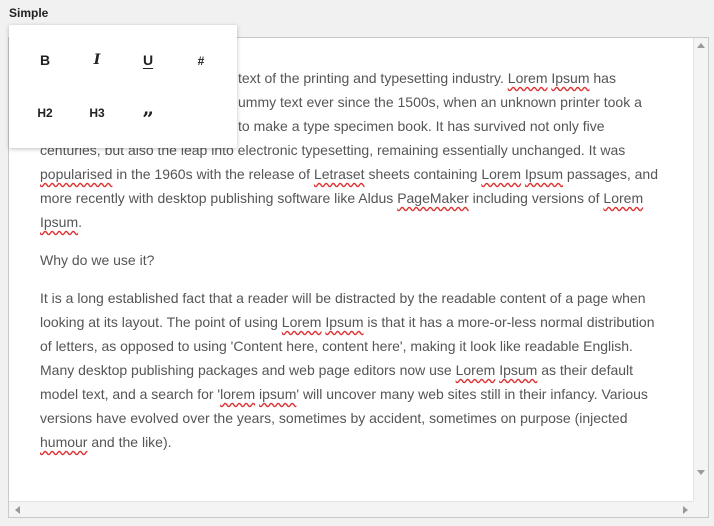 The image size is (714, 526). What do you see at coordinates (351, 509) in the screenshot?
I see `horizontal-scrollbar` at bounding box center [351, 509].